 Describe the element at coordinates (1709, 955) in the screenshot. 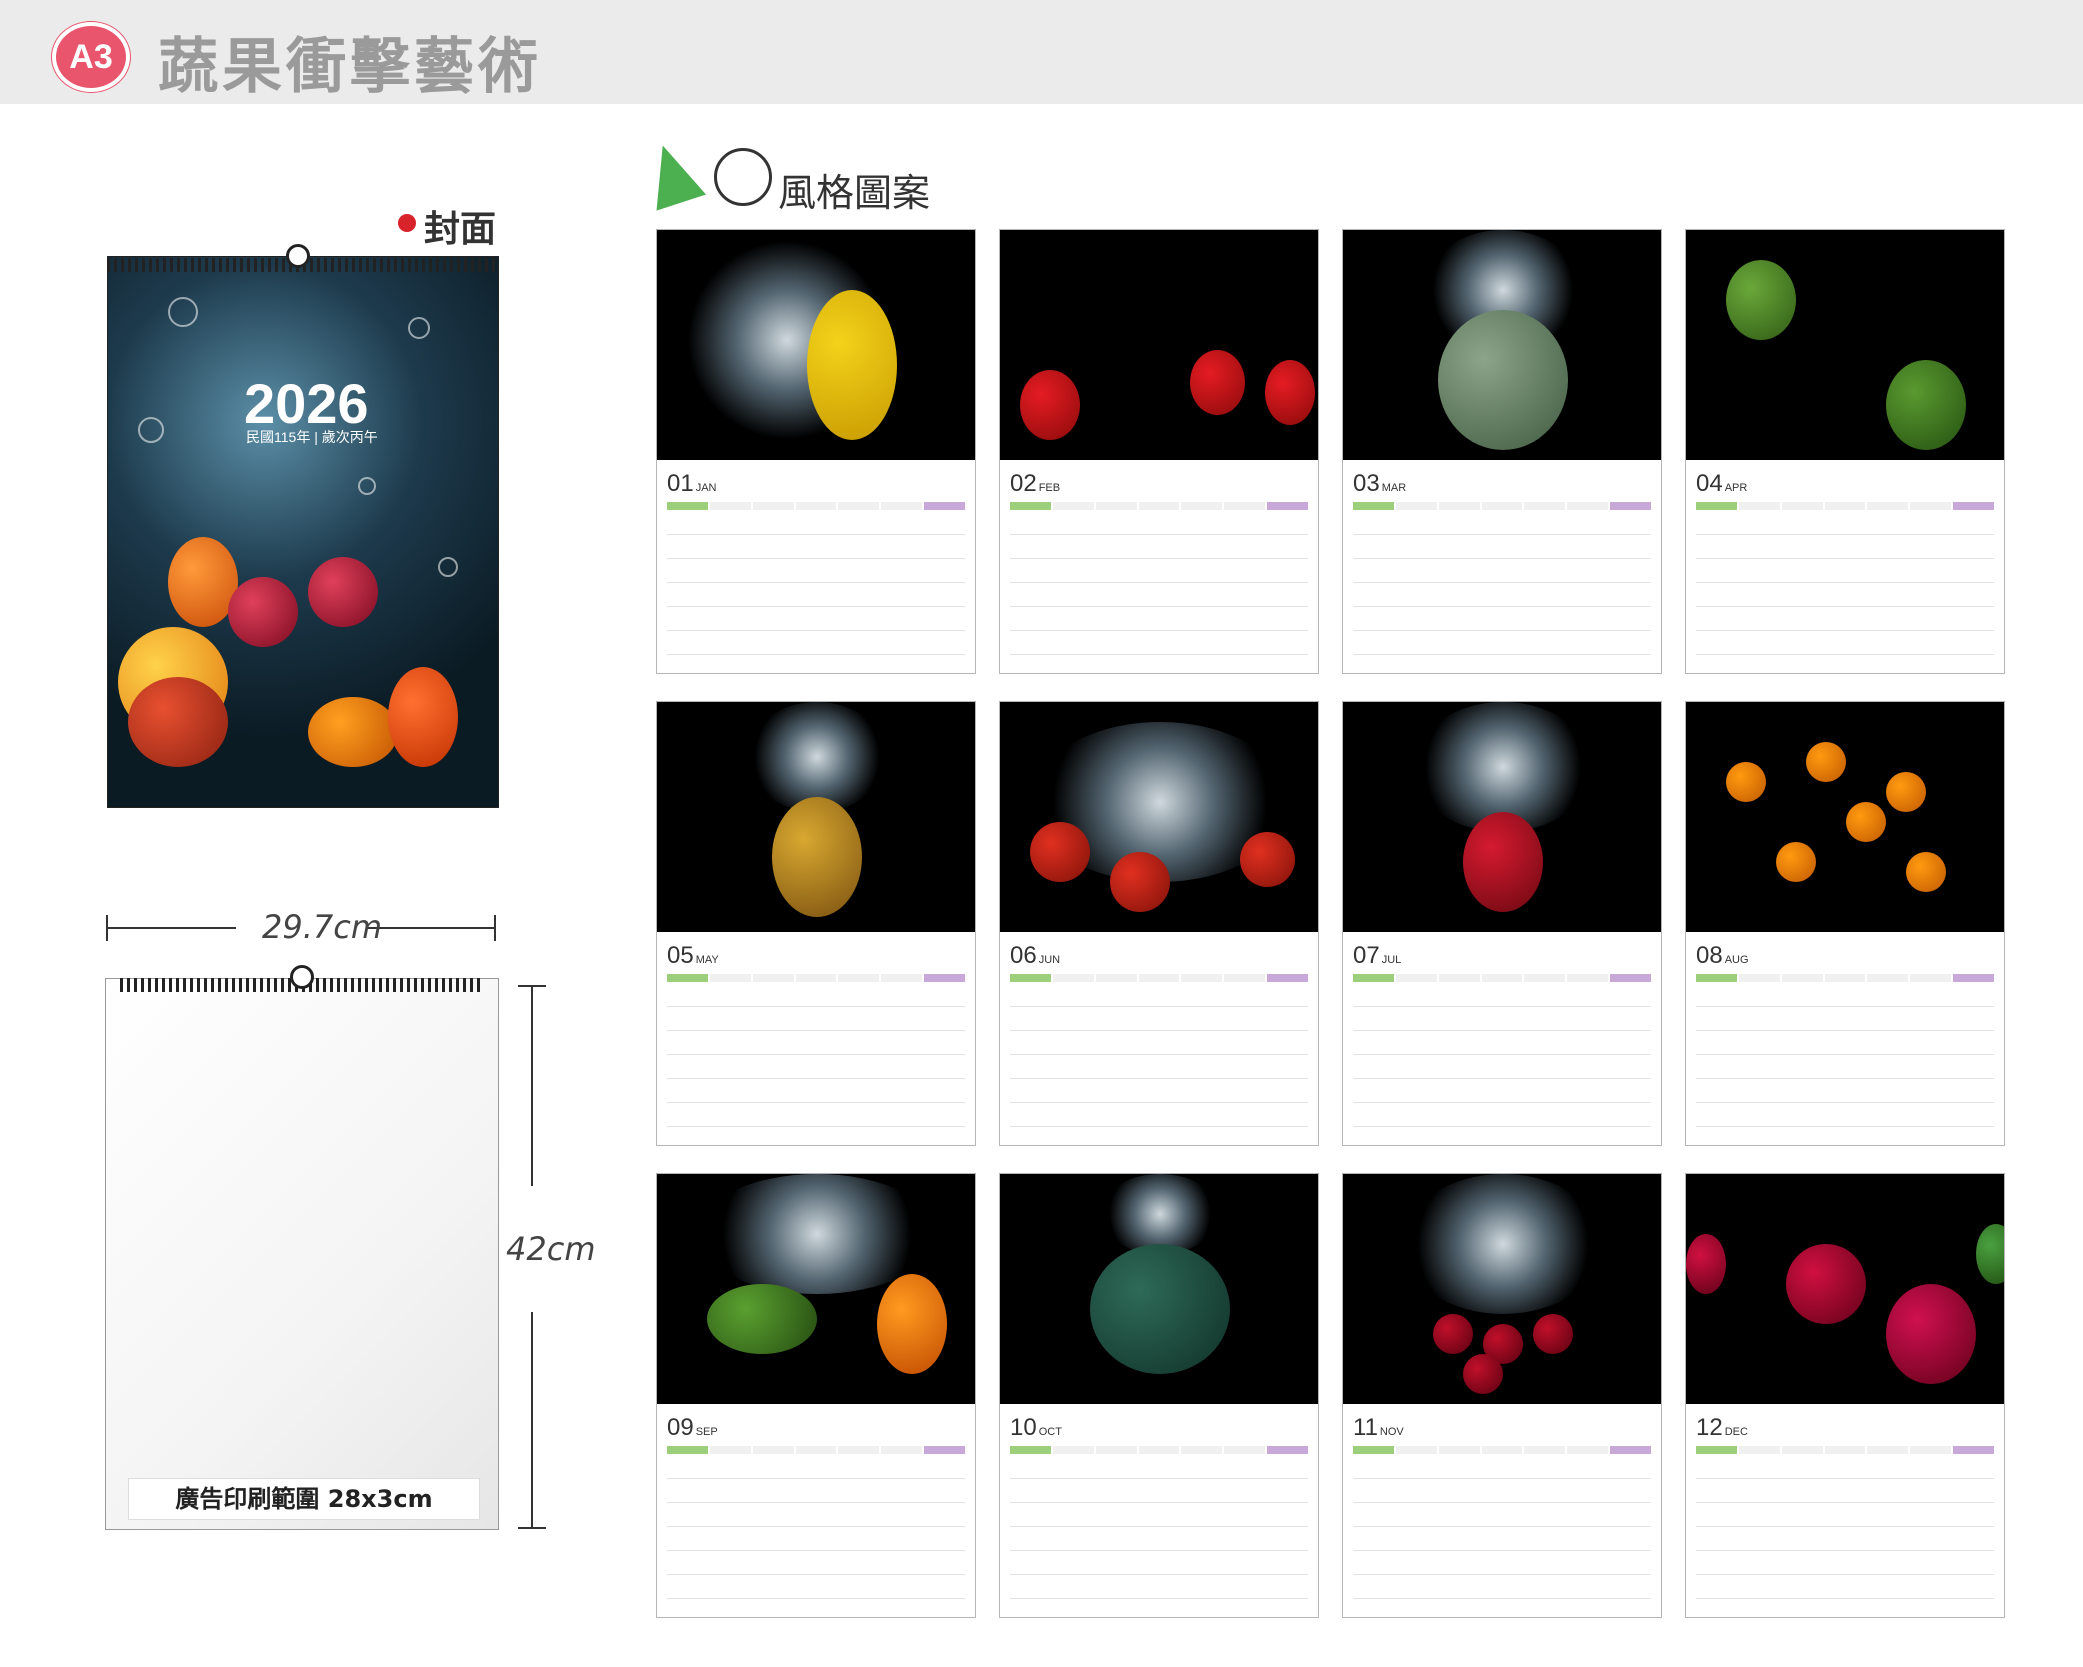

I see `month-number: 08` at that location.